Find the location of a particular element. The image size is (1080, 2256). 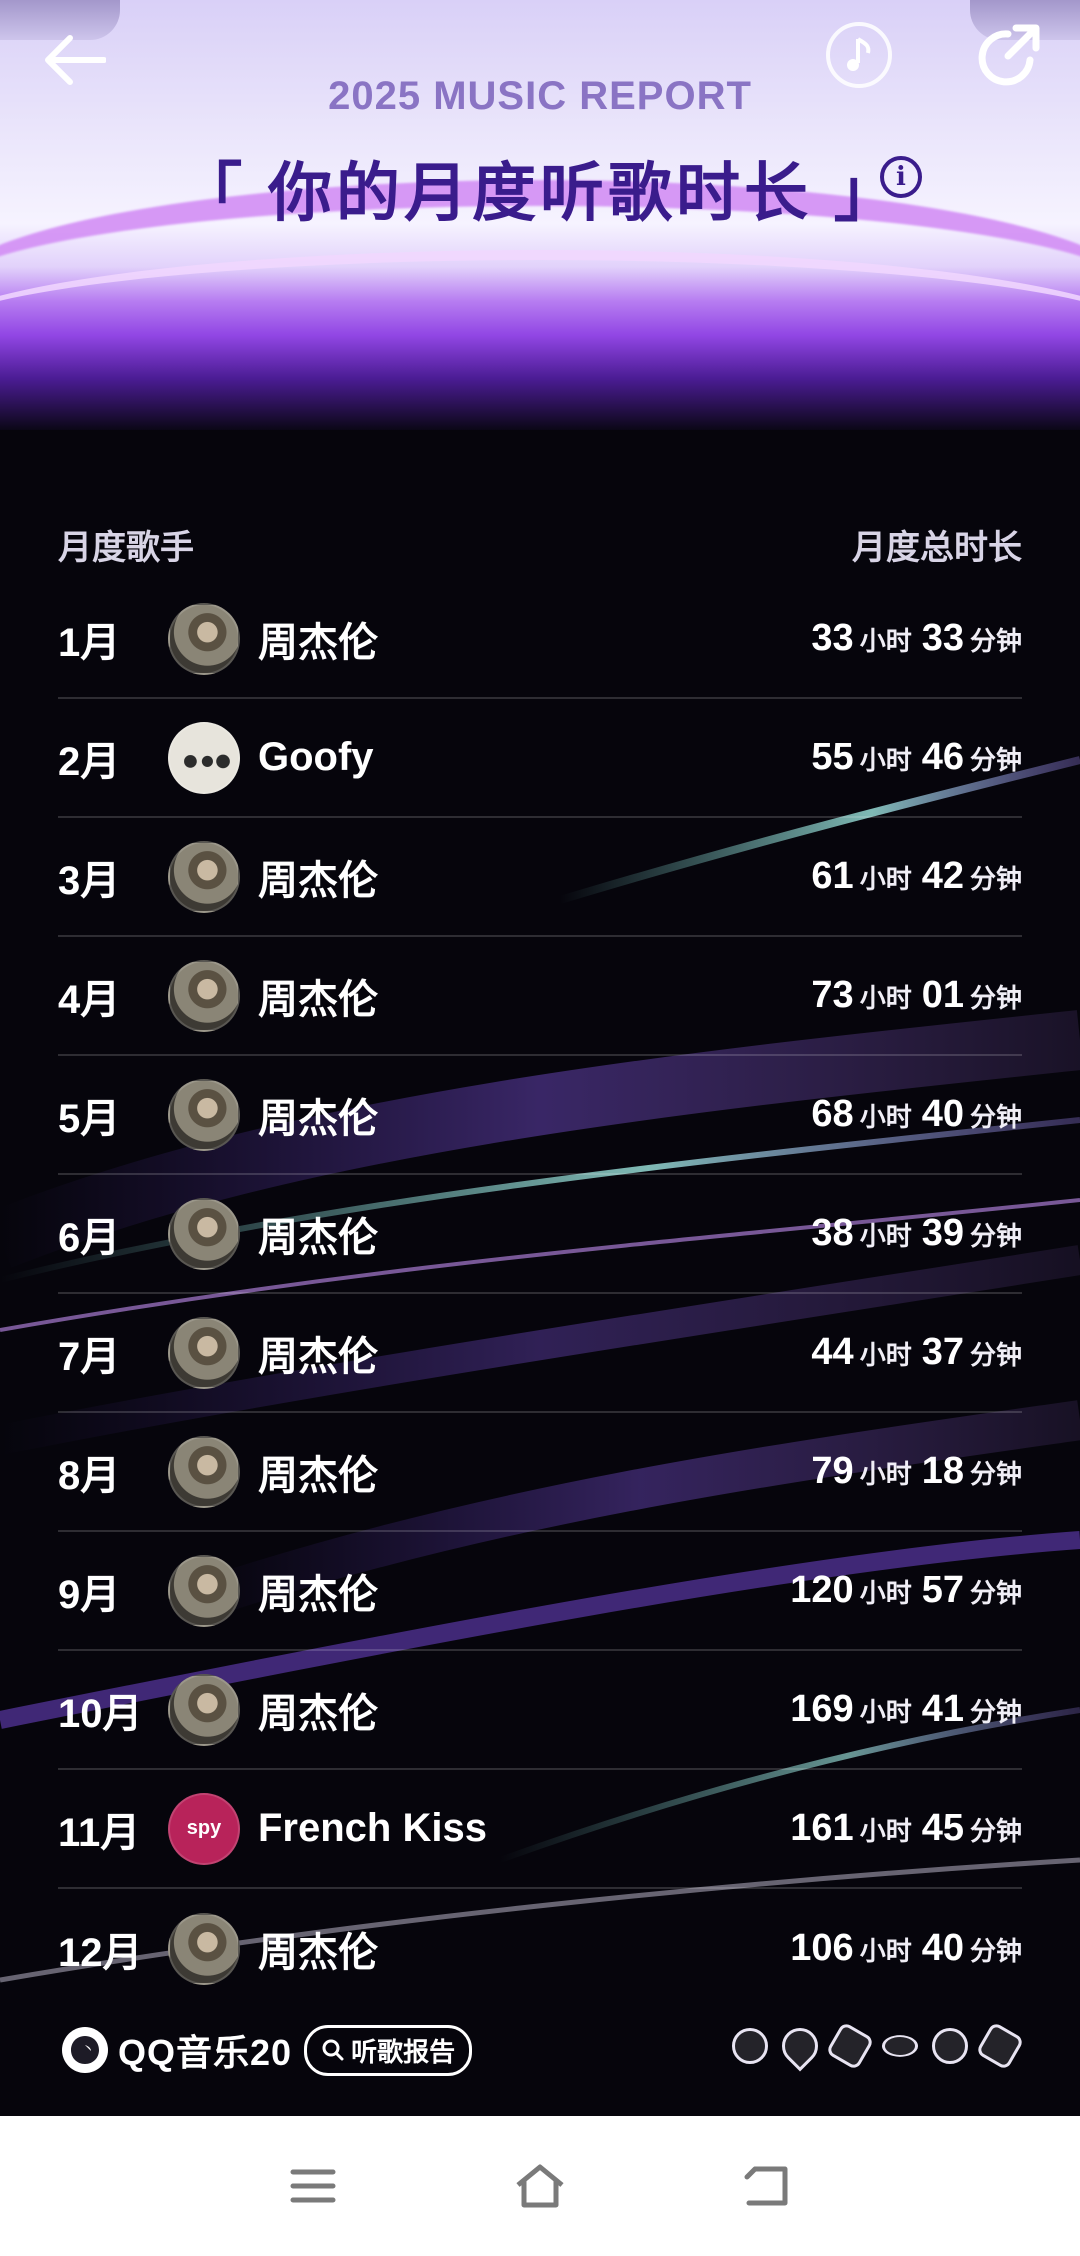

search-icon is located at coordinates (333, 2050).